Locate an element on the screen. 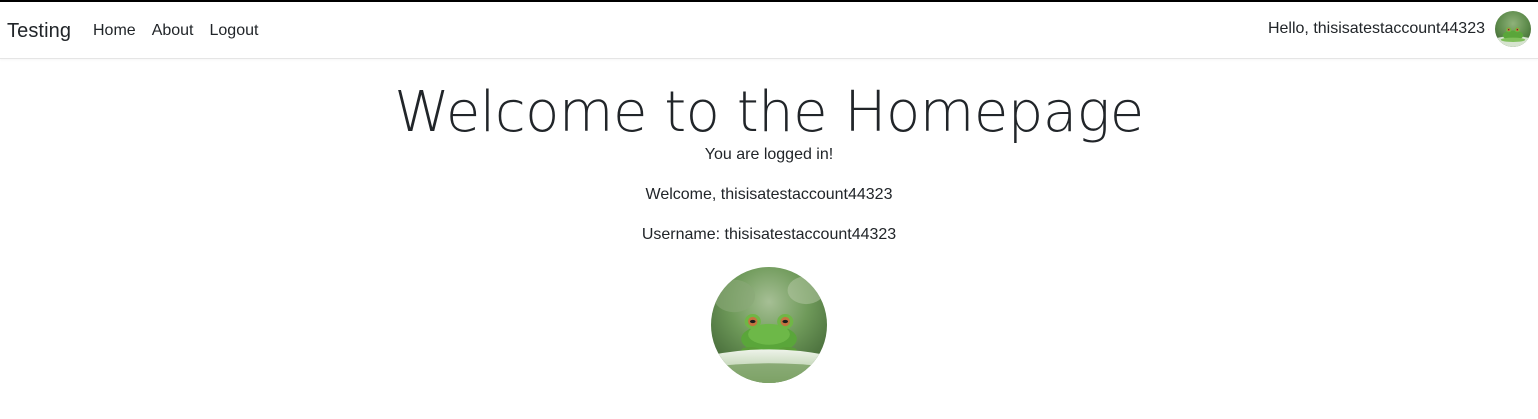  nav-link-logout: Logout is located at coordinates (234, 31).